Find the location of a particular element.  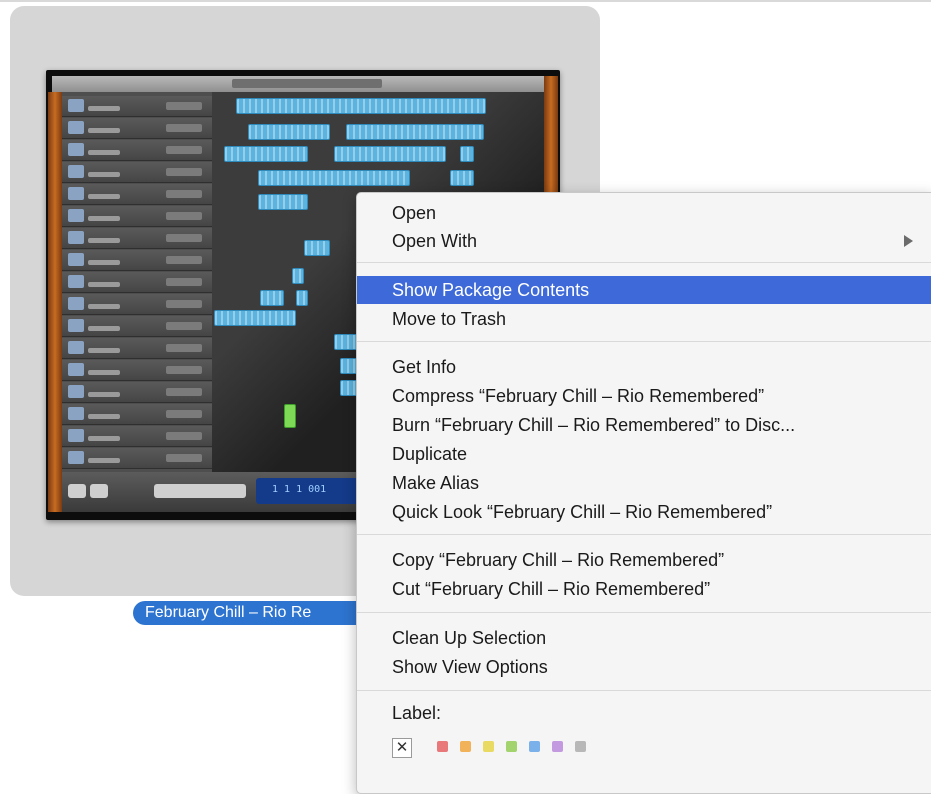

file-name-label: February Chill – Rio Re is located at coordinates (255, 613).